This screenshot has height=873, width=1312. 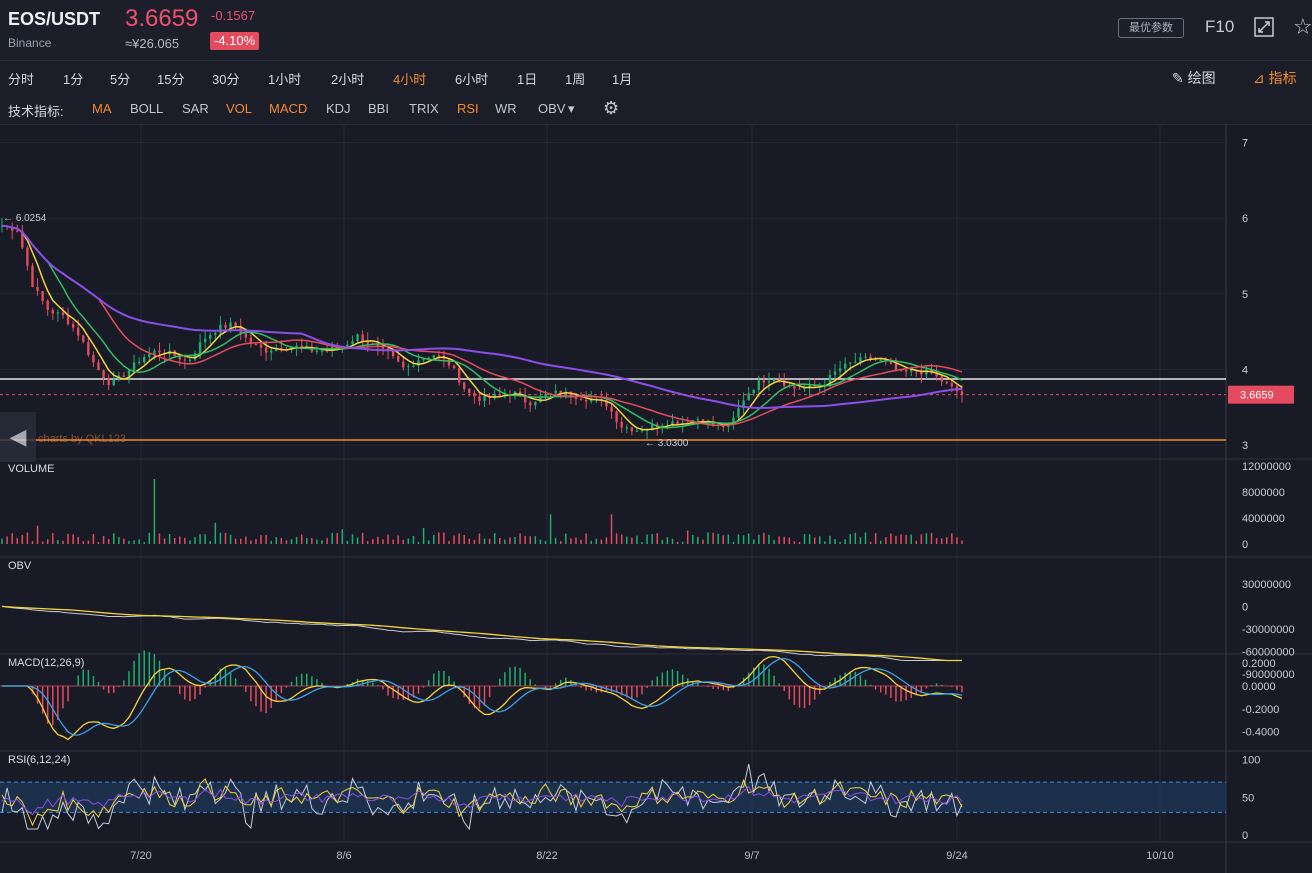 I want to click on indicator-vol: VOL, so click(x=239, y=108).